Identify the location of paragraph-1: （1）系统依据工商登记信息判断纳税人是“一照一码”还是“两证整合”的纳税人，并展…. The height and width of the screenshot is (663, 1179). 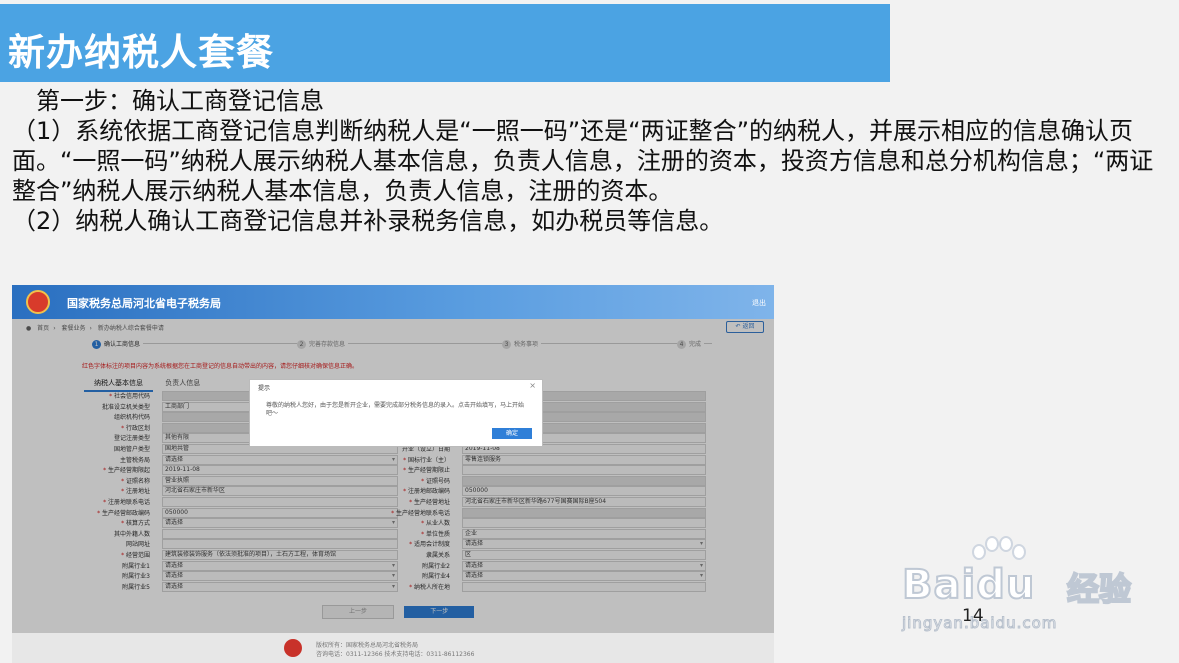
(583, 161).